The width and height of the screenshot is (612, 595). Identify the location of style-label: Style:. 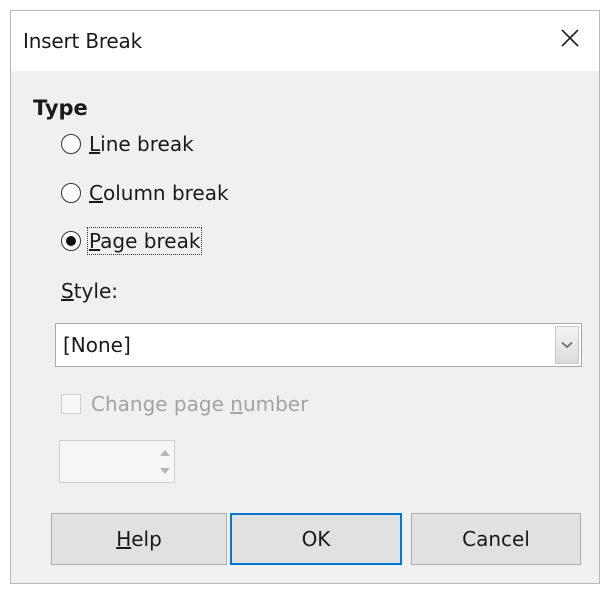
(89, 291).